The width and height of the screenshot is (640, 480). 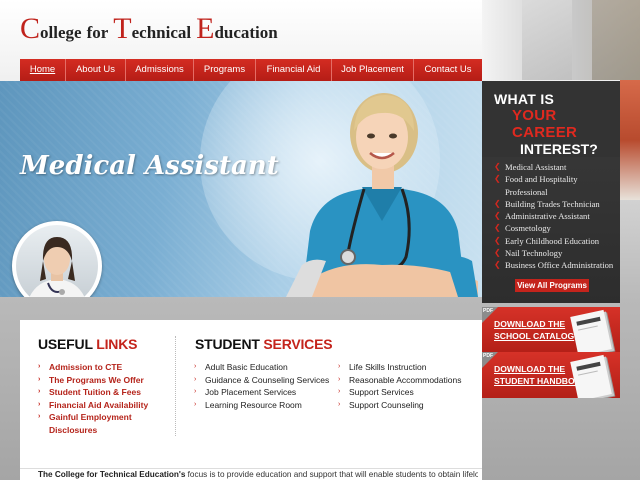 I want to click on logo-word-2: for, so click(x=97, y=32).